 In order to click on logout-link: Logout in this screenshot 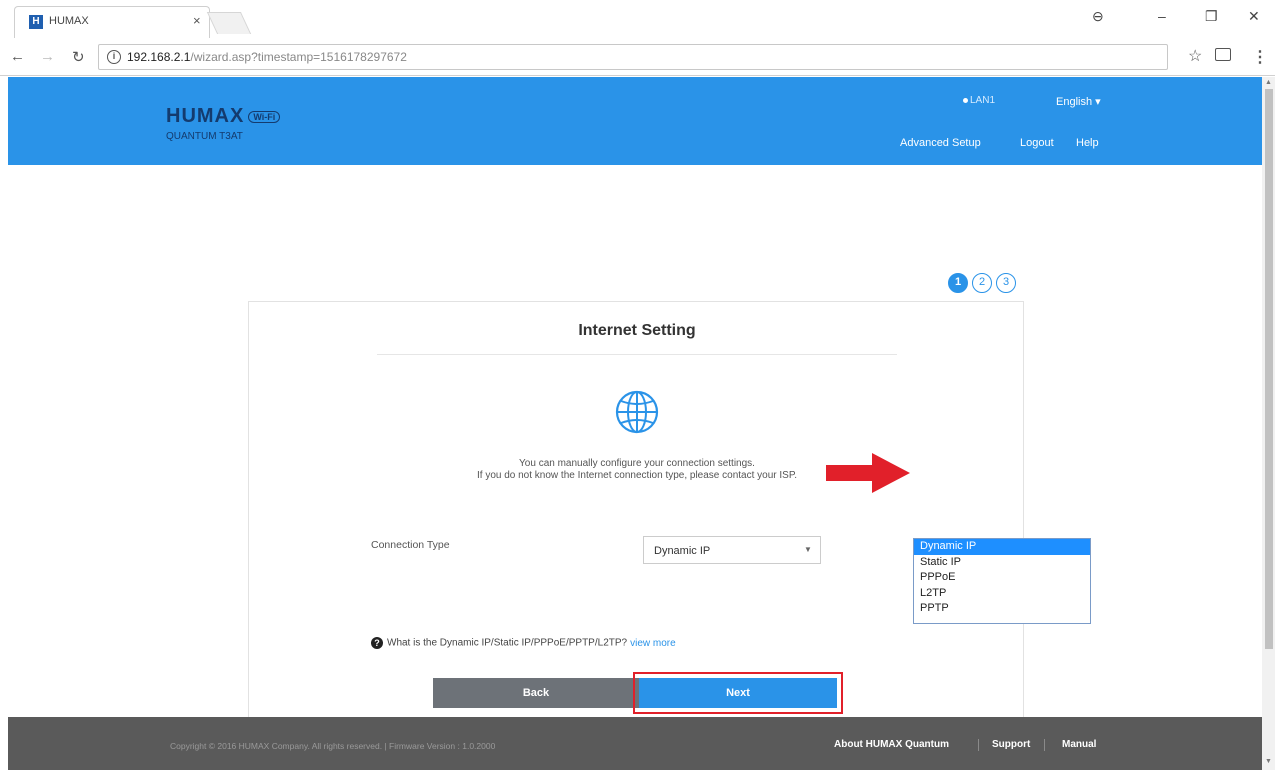, I will do `click(1037, 143)`.